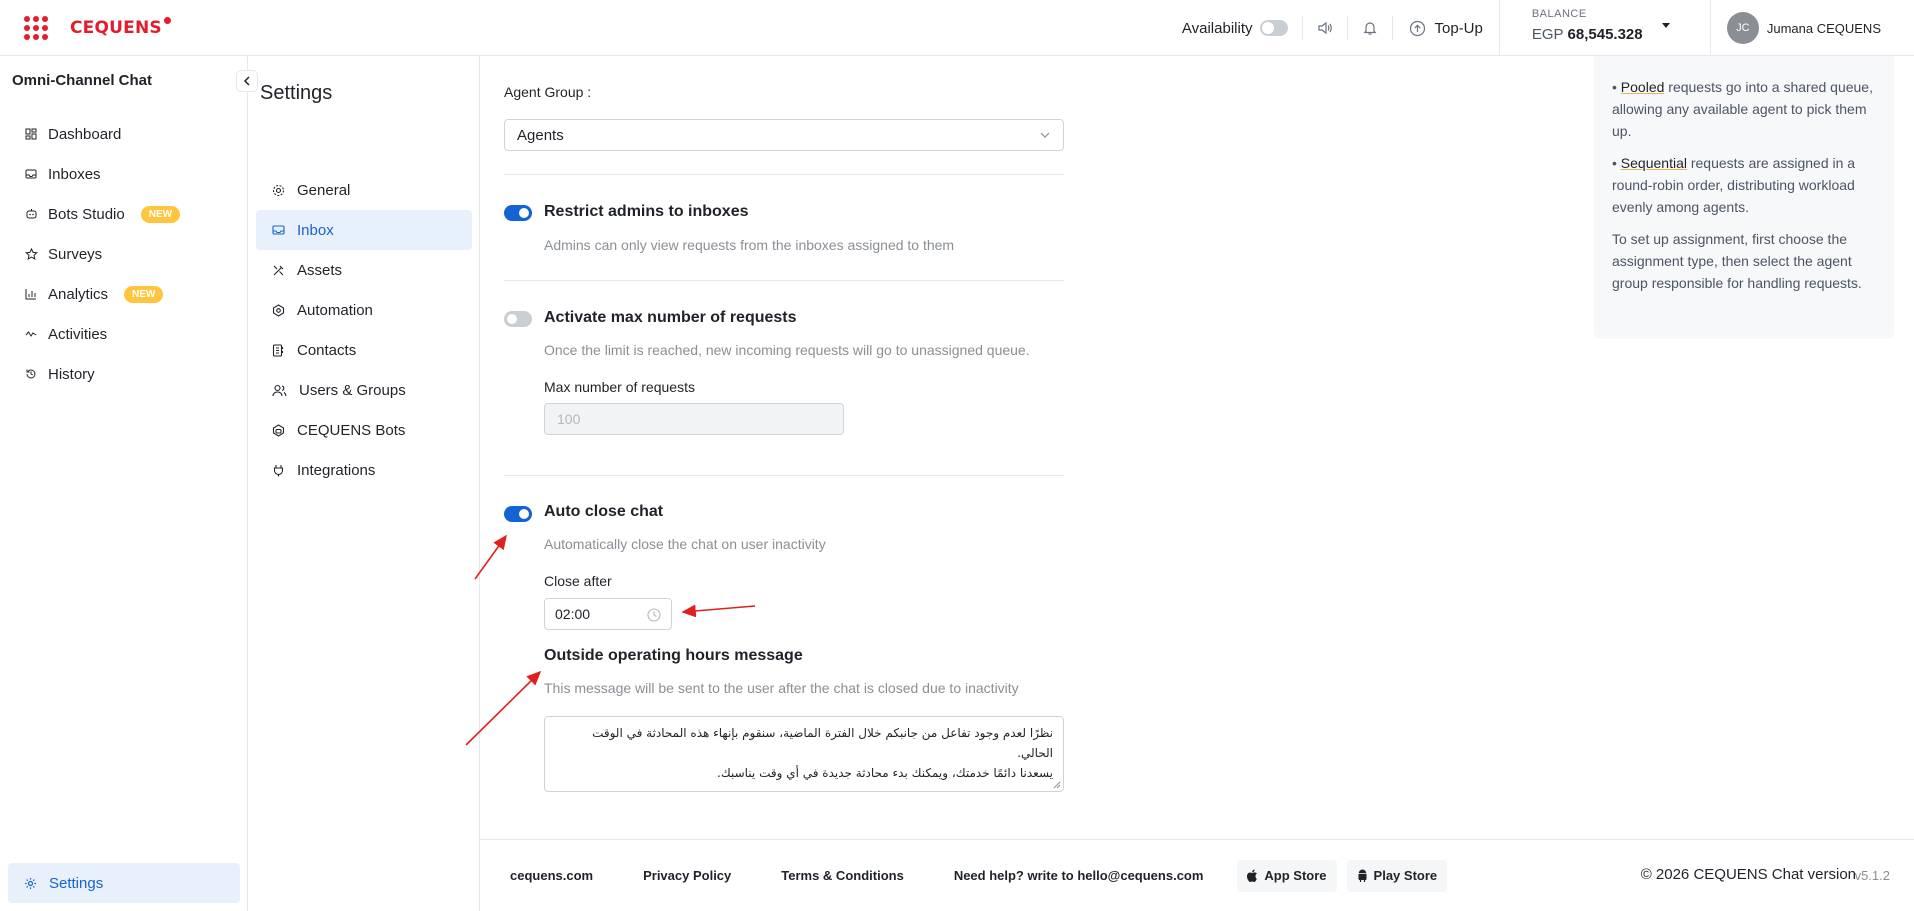 This screenshot has height=911, width=1914. I want to click on restrict-admins-title: Restrict admins to inboxes, so click(646, 211).